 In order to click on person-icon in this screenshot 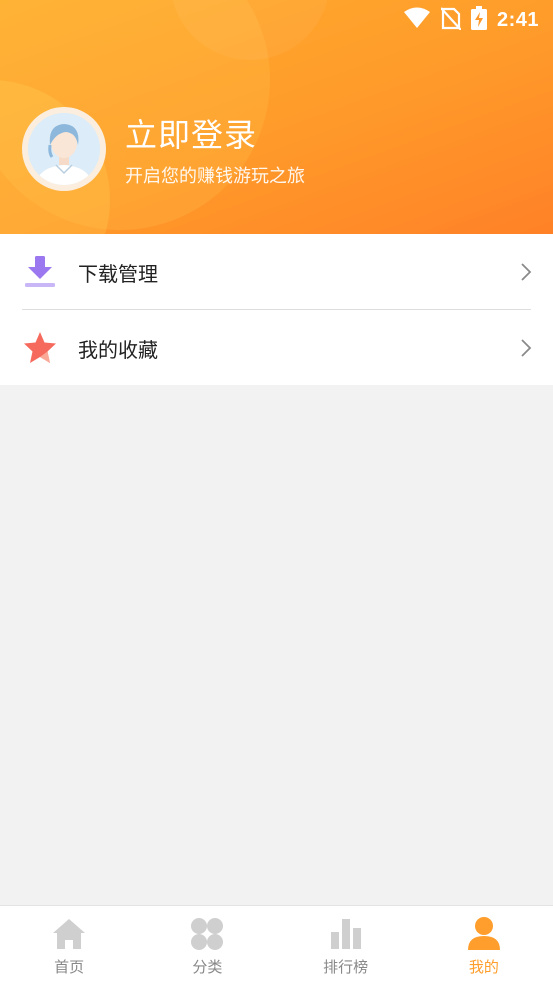, I will do `click(484, 934)`.